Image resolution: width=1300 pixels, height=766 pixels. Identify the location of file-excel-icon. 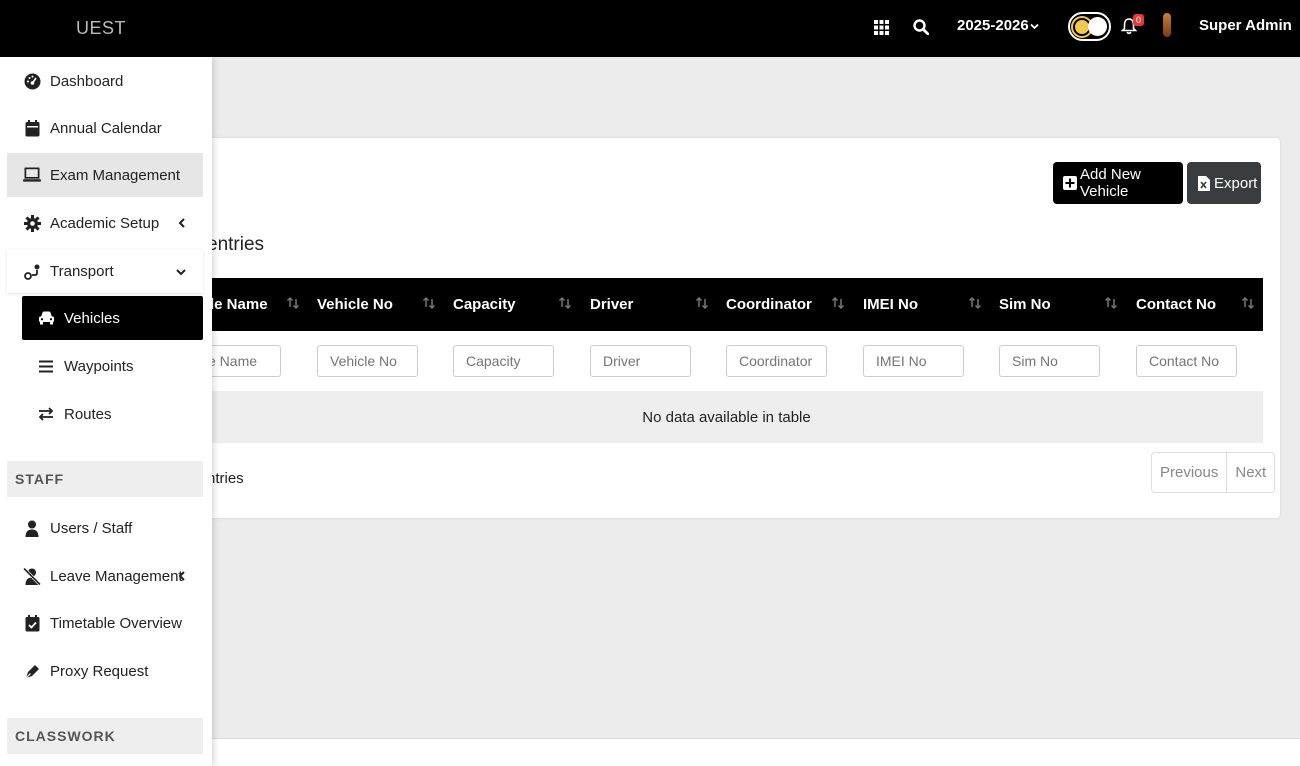
(1204, 183).